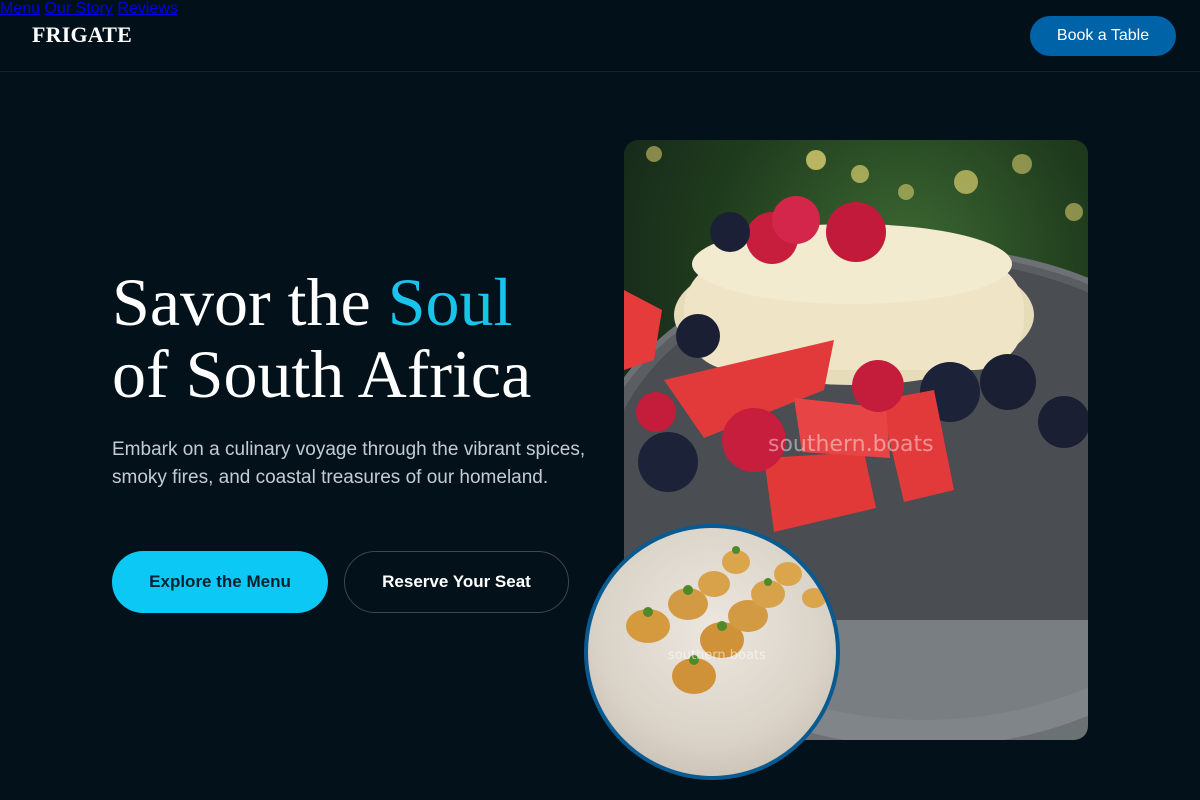  What do you see at coordinates (322, 374) in the screenshot?
I see `headline-part2: of South Africa` at bounding box center [322, 374].